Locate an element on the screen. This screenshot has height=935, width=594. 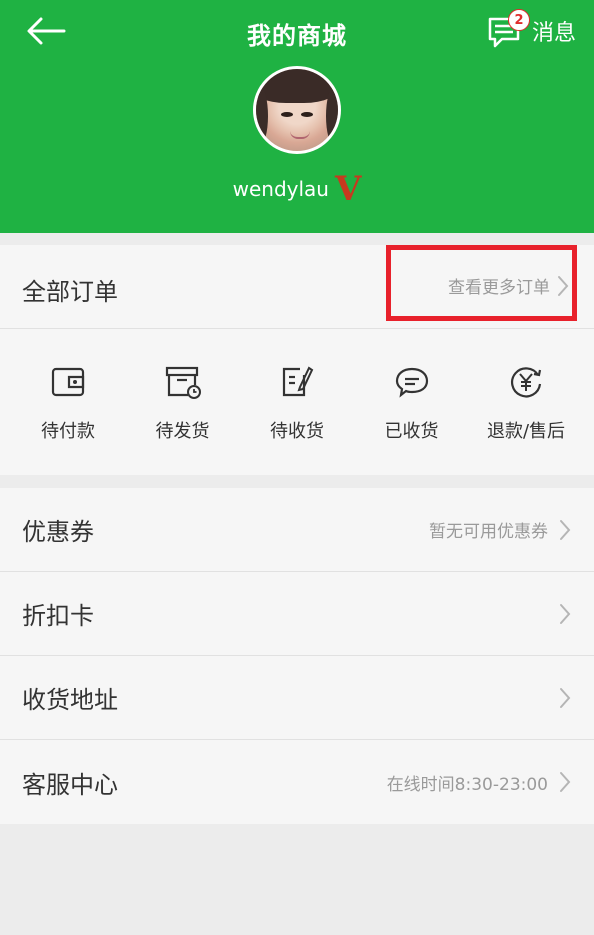
order-label: 待付款 is located at coordinates (68, 431).